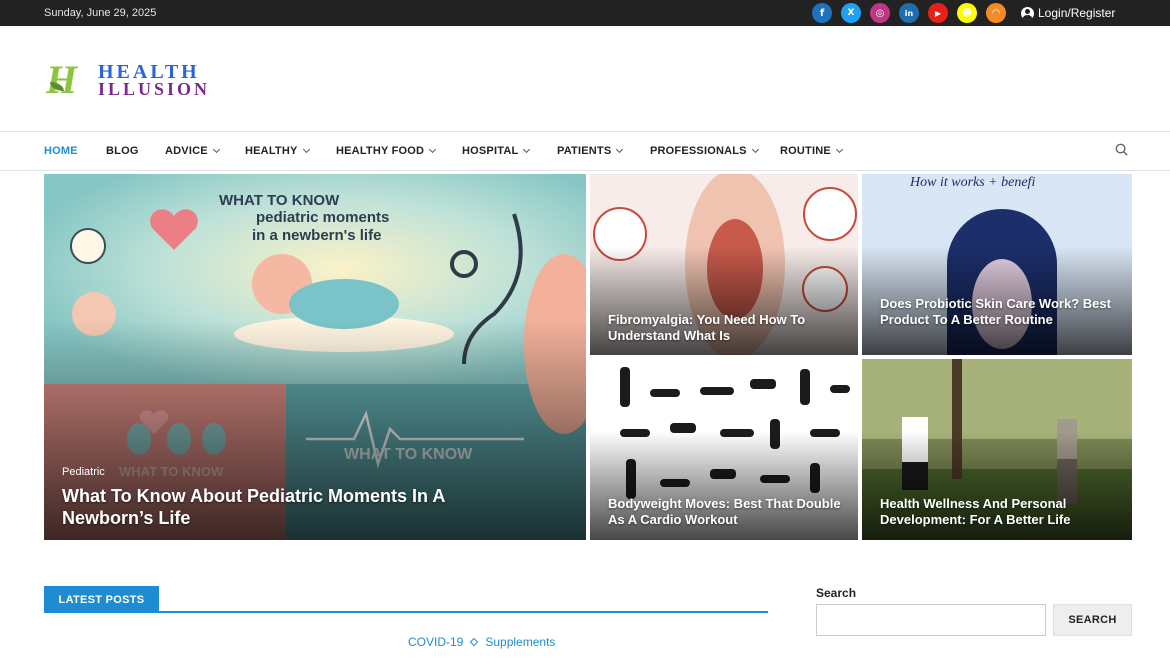 This screenshot has width=1170, height=658. I want to click on site-logo: H HEALTH ILLUSION, so click(146, 80).